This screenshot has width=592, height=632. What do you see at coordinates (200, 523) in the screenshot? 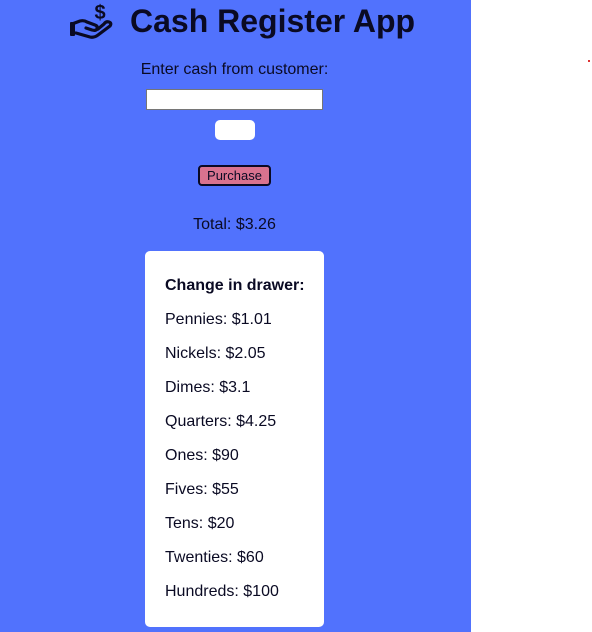
I see `drawer-item-tens: Tens: $20` at bounding box center [200, 523].